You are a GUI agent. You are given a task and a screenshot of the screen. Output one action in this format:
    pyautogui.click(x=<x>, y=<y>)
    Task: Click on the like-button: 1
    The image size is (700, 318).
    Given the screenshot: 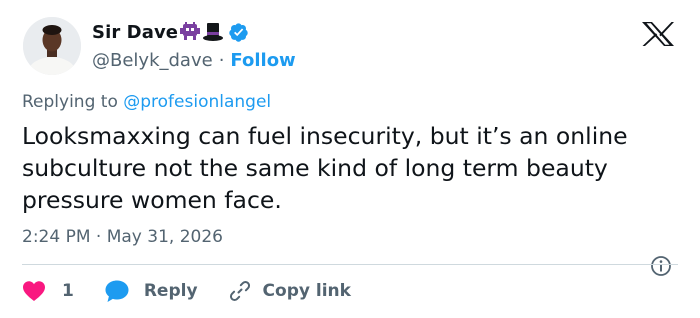 What is the action you would take?
    pyautogui.click(x=48, y=291)
    